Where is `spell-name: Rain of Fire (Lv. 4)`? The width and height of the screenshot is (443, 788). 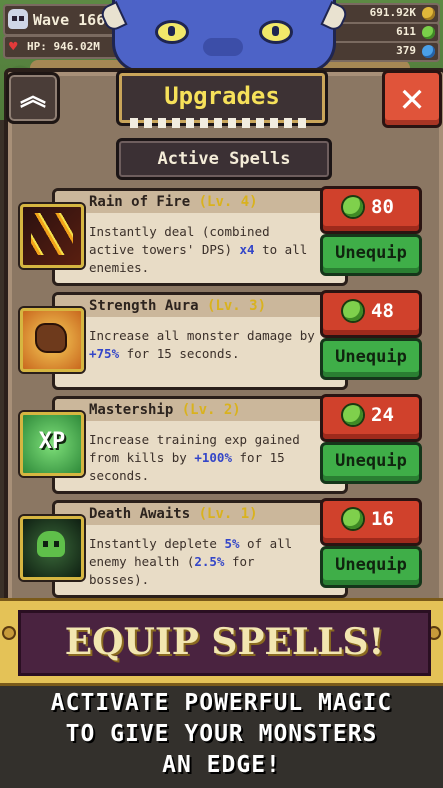
spell-name: Rain of Fire (Lv. 4) is located at coordinates (173, 202).